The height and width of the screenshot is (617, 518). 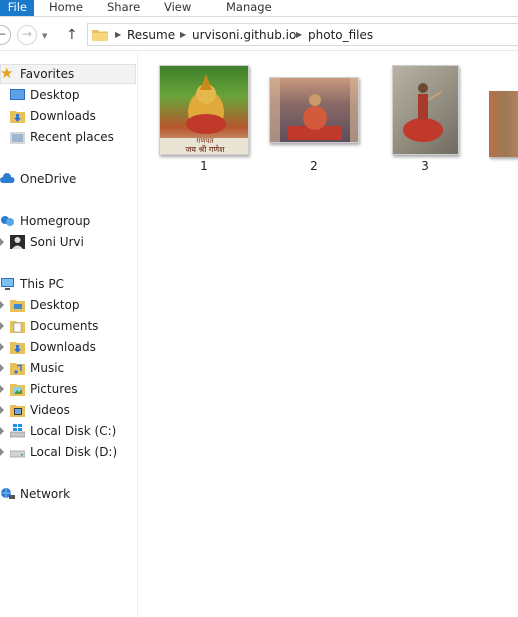 I want to click on nav-fav-downloads: Downloads, so click(x=68, y=116).